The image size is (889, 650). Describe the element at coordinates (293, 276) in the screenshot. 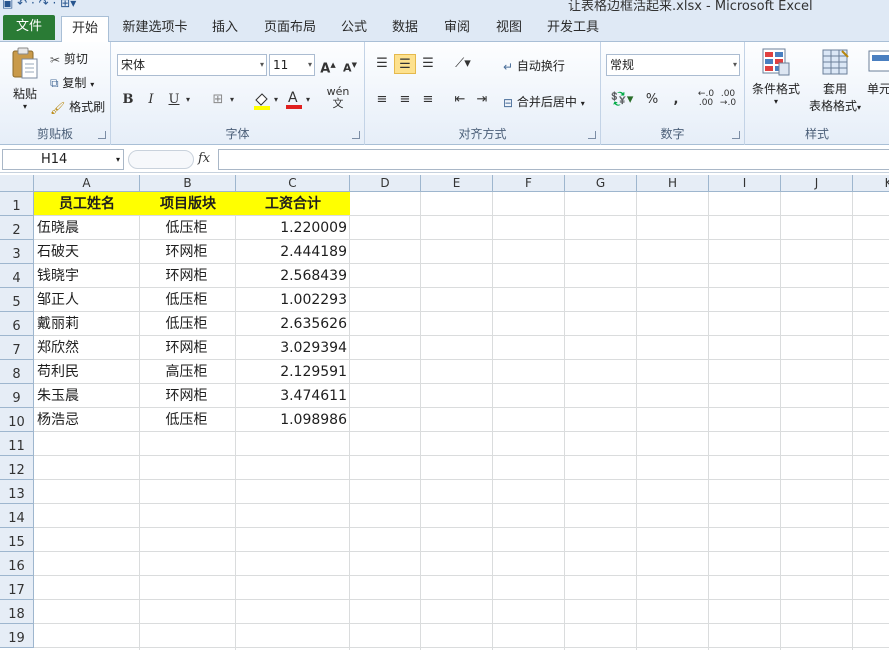

I see `cell-c4: 2.568439` at that location.